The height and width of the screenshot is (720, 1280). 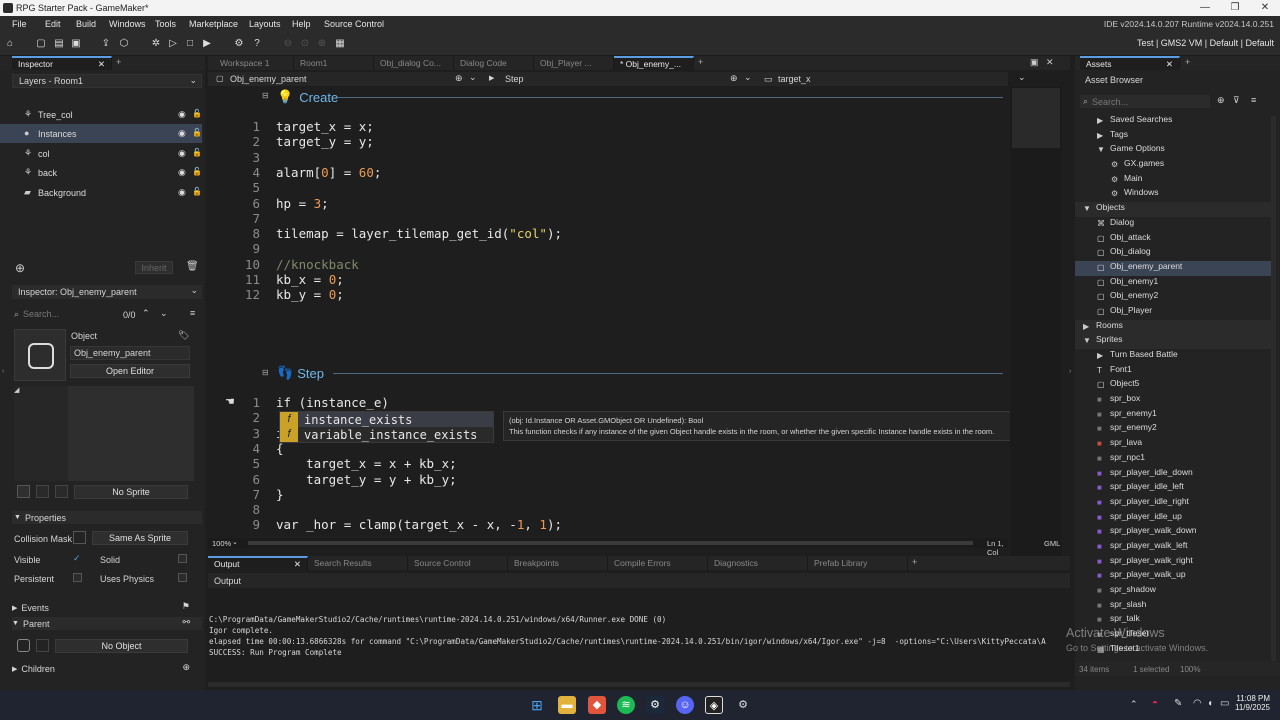 What do you see at coordinates (3, 371) in the screenshot?
I see `collapse-left-icon: ‹` at bounding box center [3, 371].